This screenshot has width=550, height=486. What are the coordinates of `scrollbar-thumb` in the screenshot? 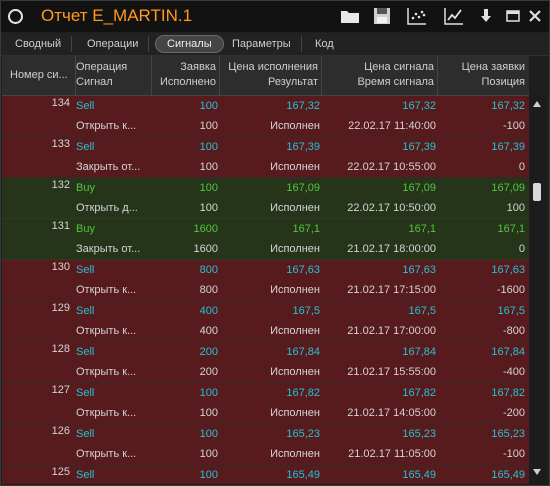 It's located at (537, 192).